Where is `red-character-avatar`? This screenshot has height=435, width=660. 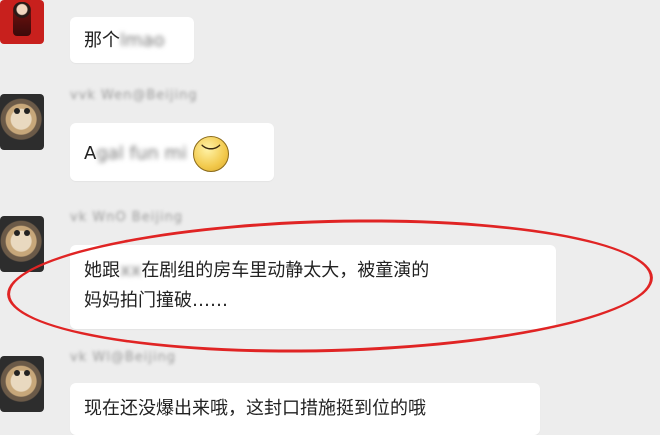 red-character-avatar is located at coordinates (22, 22).